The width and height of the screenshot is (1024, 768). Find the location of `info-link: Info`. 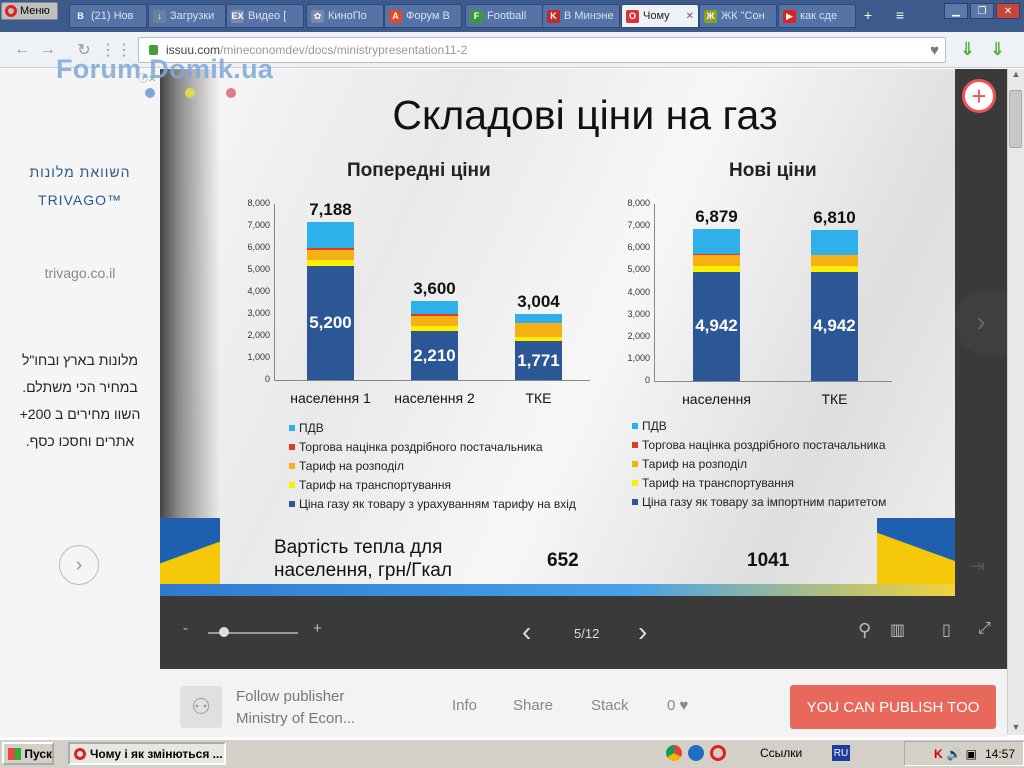

info-link: Info is located at coordinates (464, 705).